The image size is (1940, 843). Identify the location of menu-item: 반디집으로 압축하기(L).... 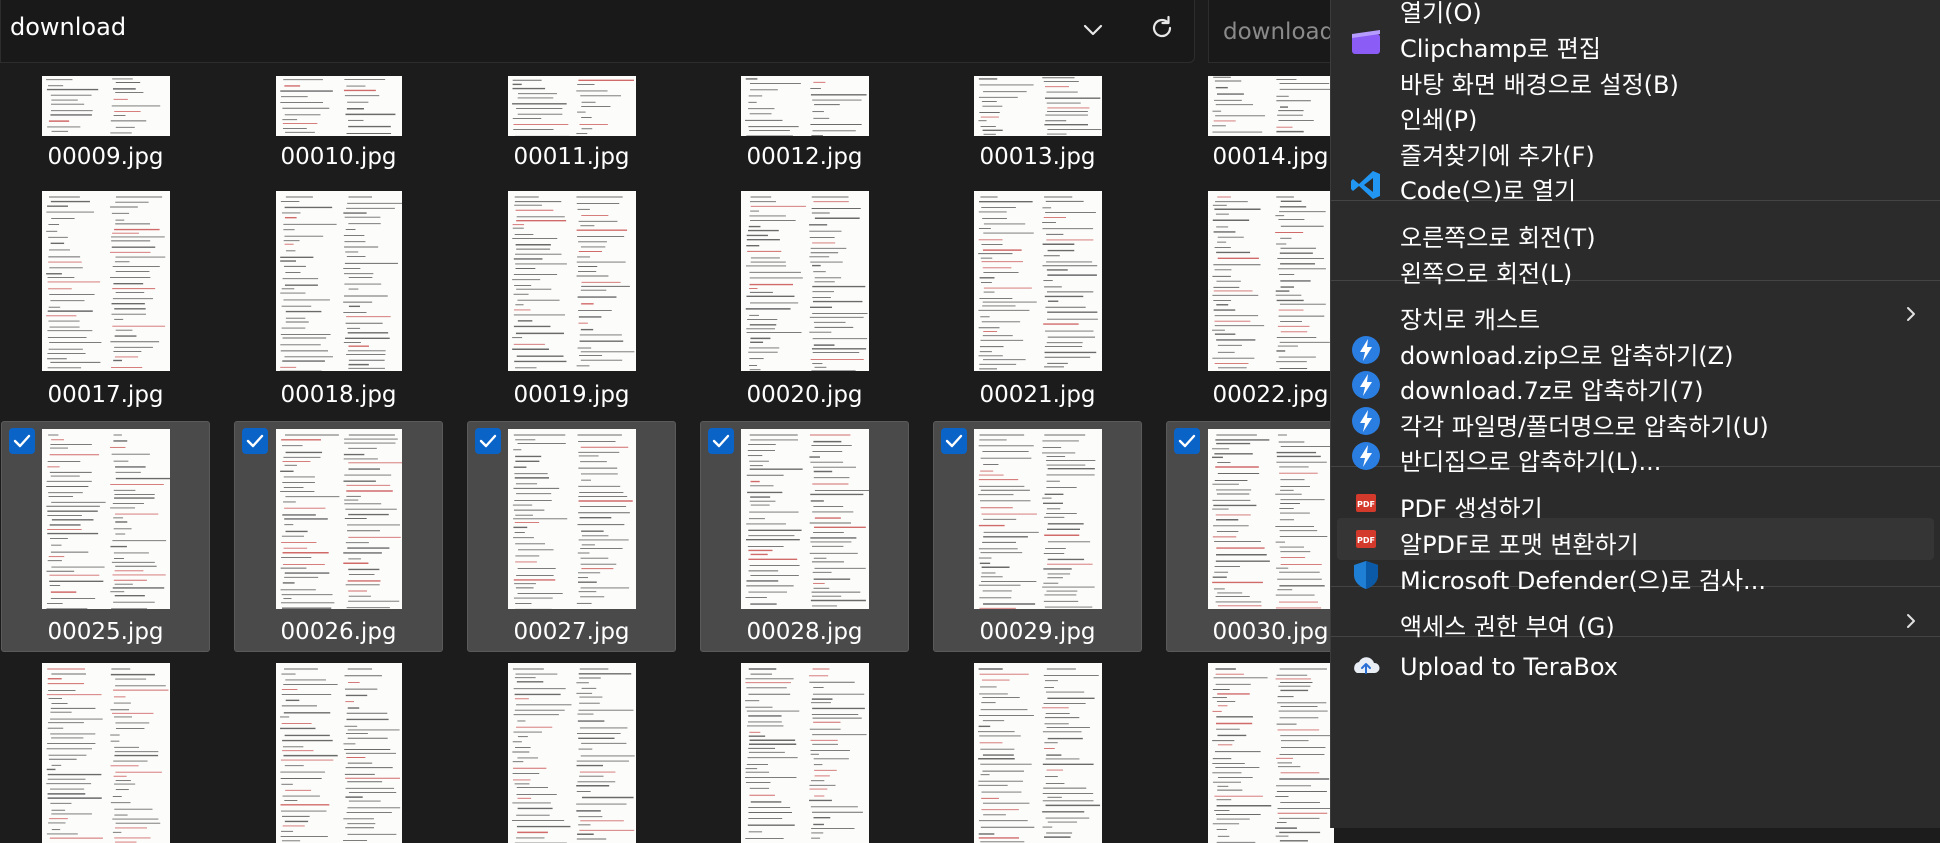
(1635, 456).